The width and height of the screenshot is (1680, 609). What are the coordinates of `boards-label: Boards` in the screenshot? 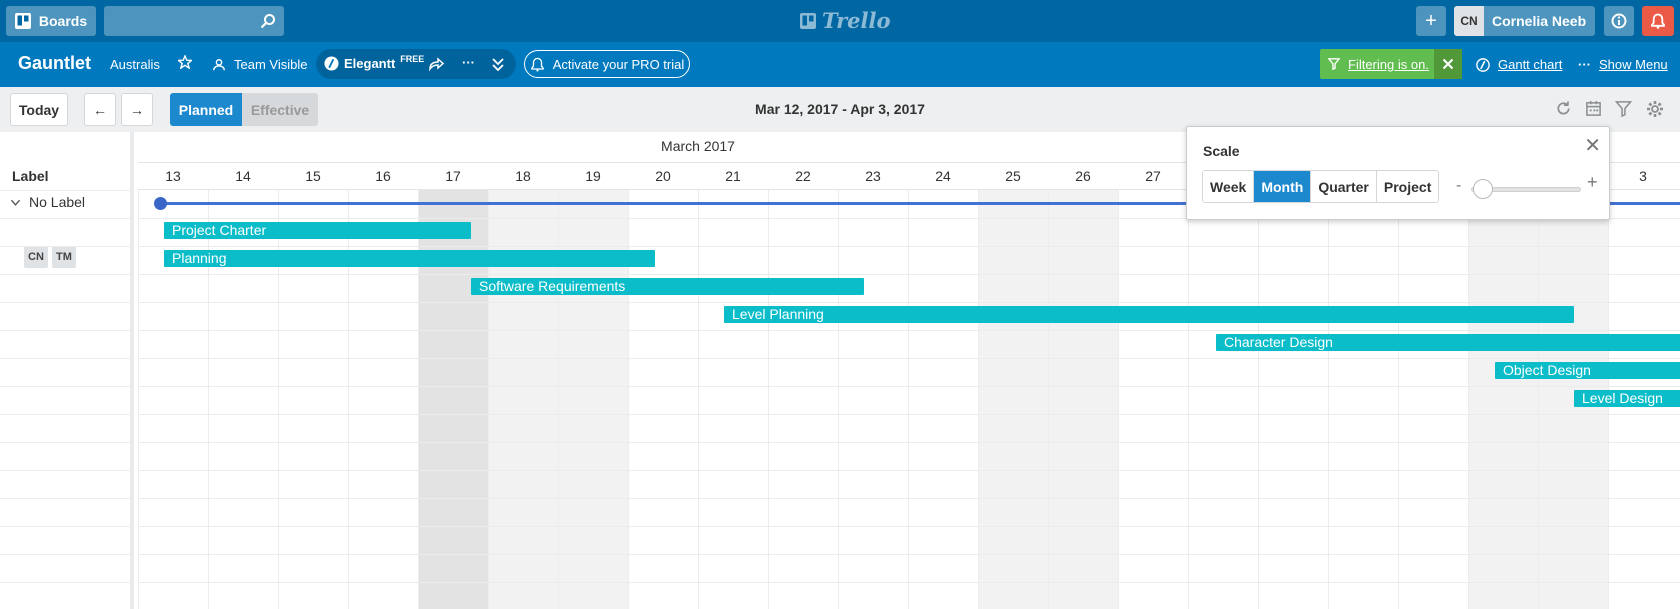 It's located at (63, 21).